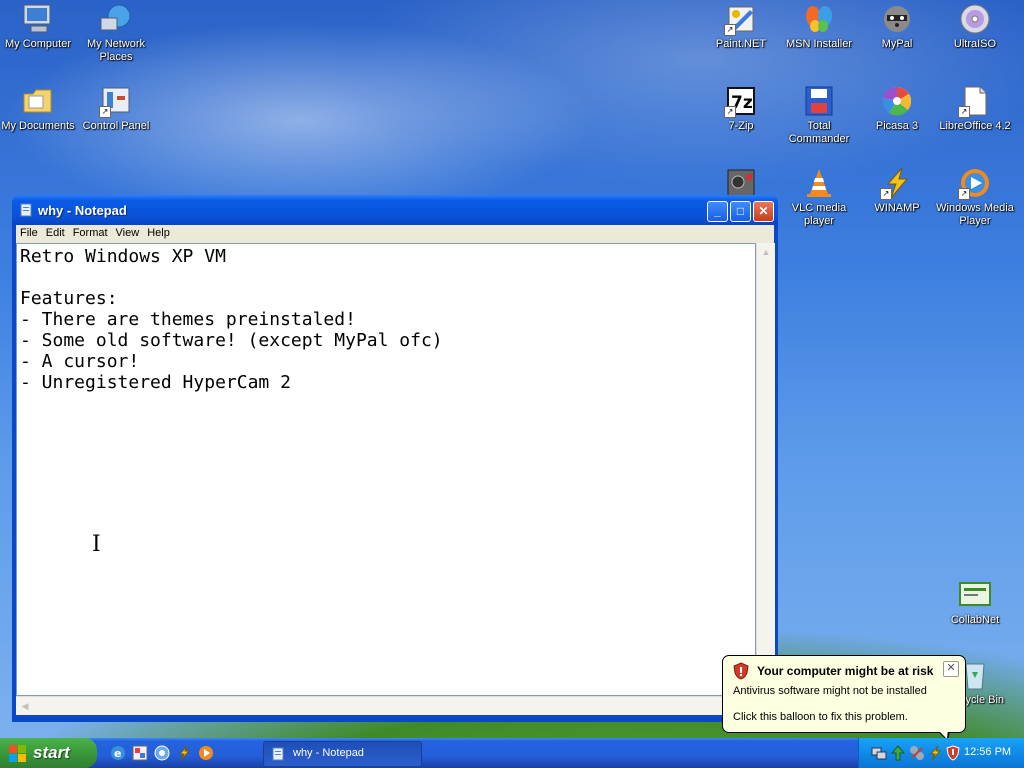  Describe the element at coordinates (38, 44) in the screenshot. I see `icon-label: My Computer` at that location.